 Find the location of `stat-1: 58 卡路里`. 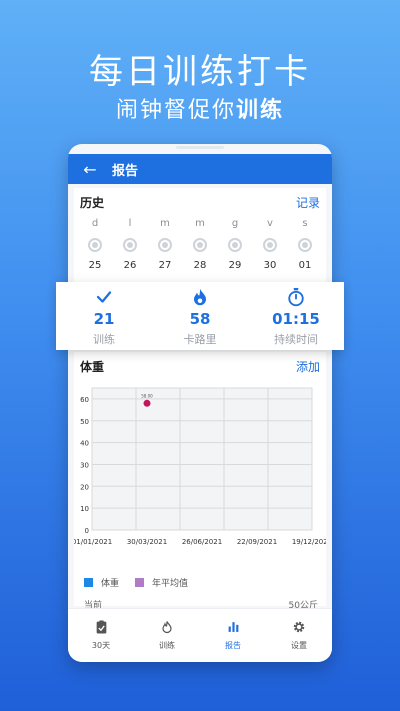

stat-1: 58 卡路里 is located at coordinates (200, 316).